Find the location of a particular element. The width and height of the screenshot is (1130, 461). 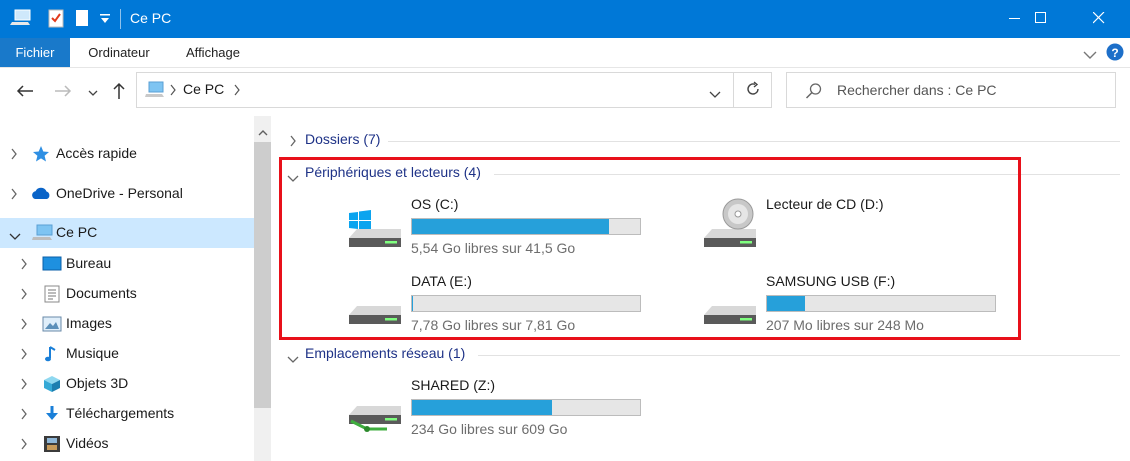

group-title: Emplacements réseau (1) is located at coordinates (385, 353).